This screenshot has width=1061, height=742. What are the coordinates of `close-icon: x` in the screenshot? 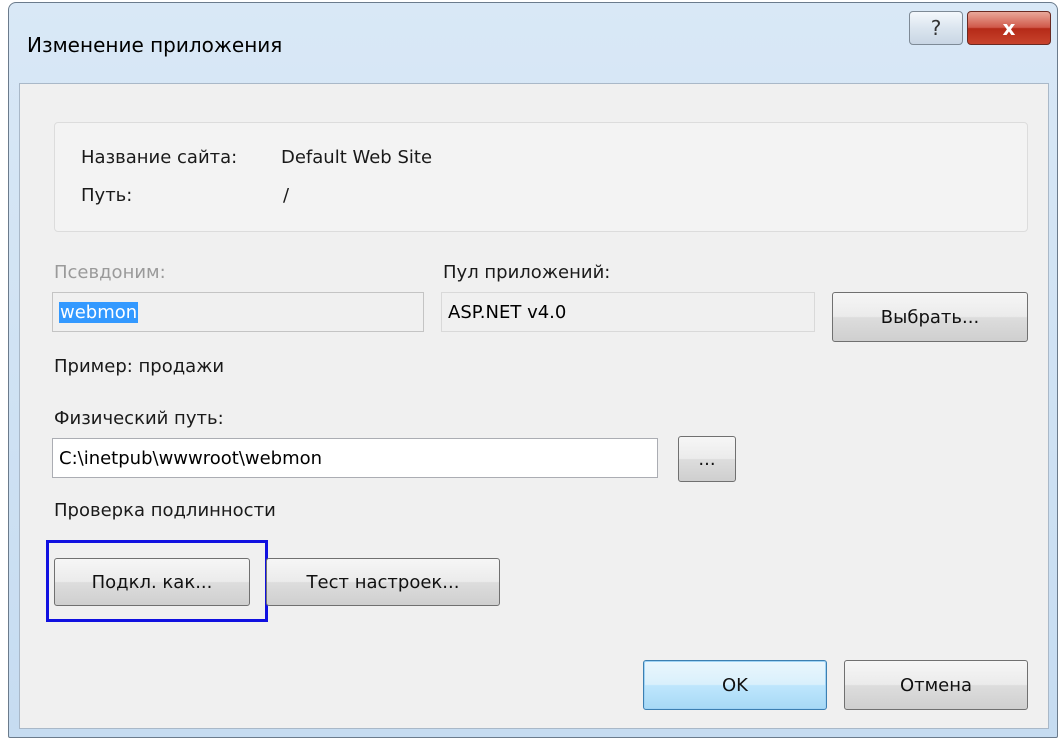 It's located at (1009, 28).